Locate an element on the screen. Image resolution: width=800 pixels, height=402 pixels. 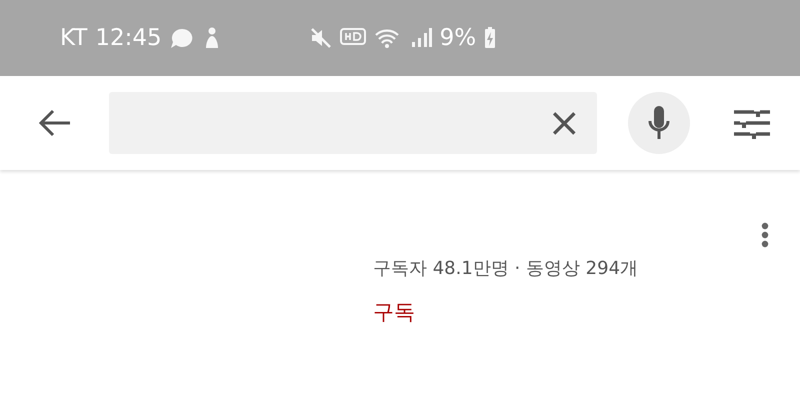
chat-bubble-icon is located at coordinates (182, 38).